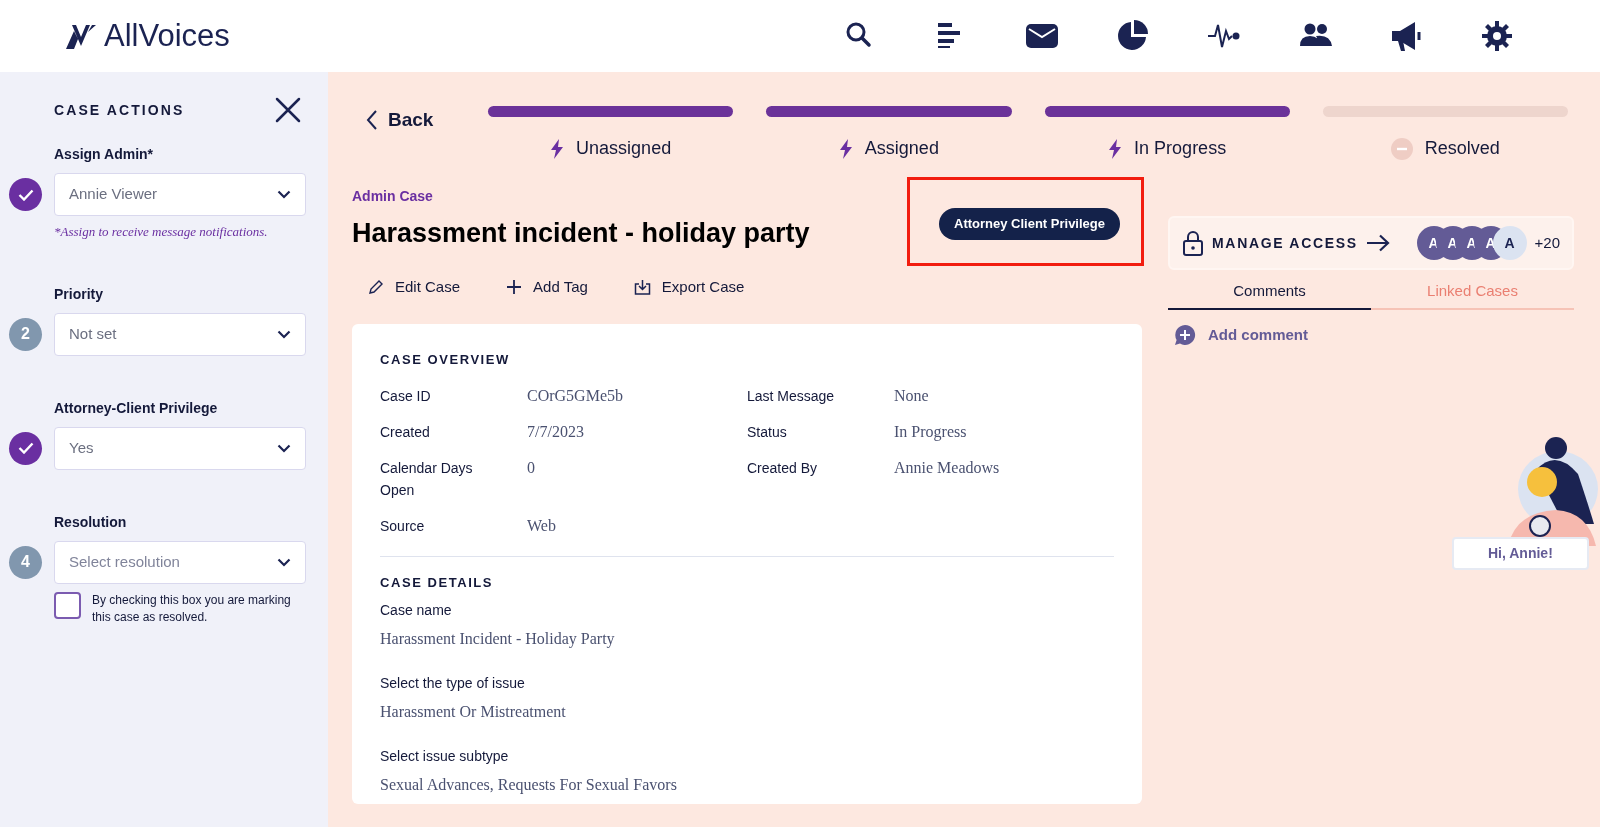 The width and height of the screenshot is (1600, 827). What do you see at coordinates (81, 36) in the screenshot?
I see `logo-mark-icon` at bounding box center [81, 36].